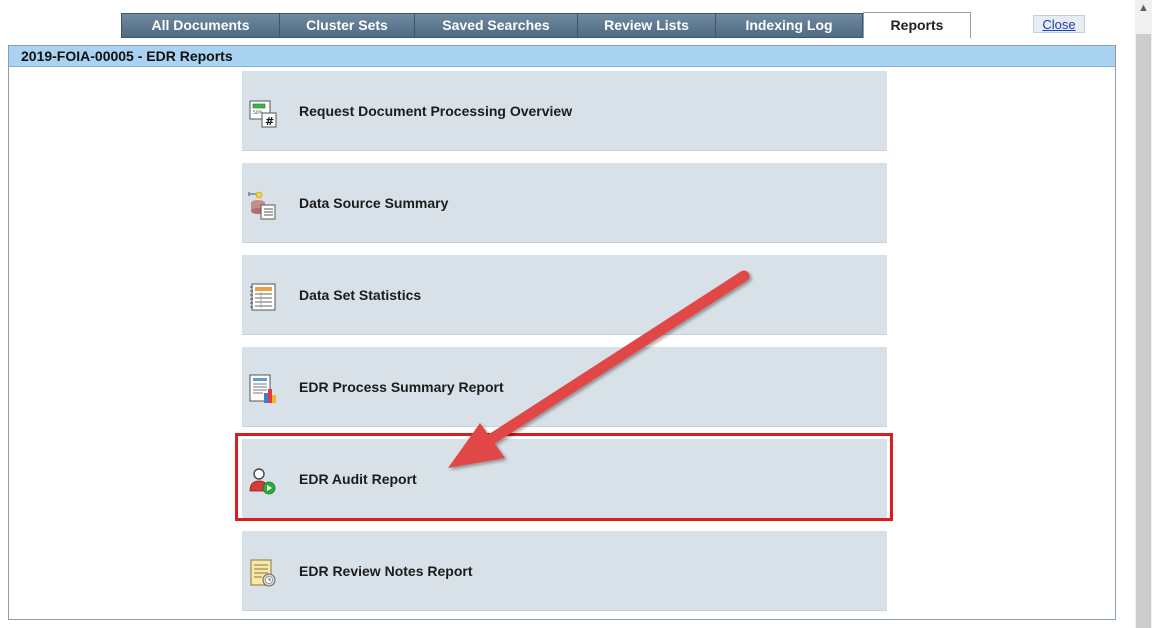  Describe the element at coordinates (562, 56) in the screenshot. I see `panel-title: 2019-FOIA-00005 - EDR Reports` at that location.